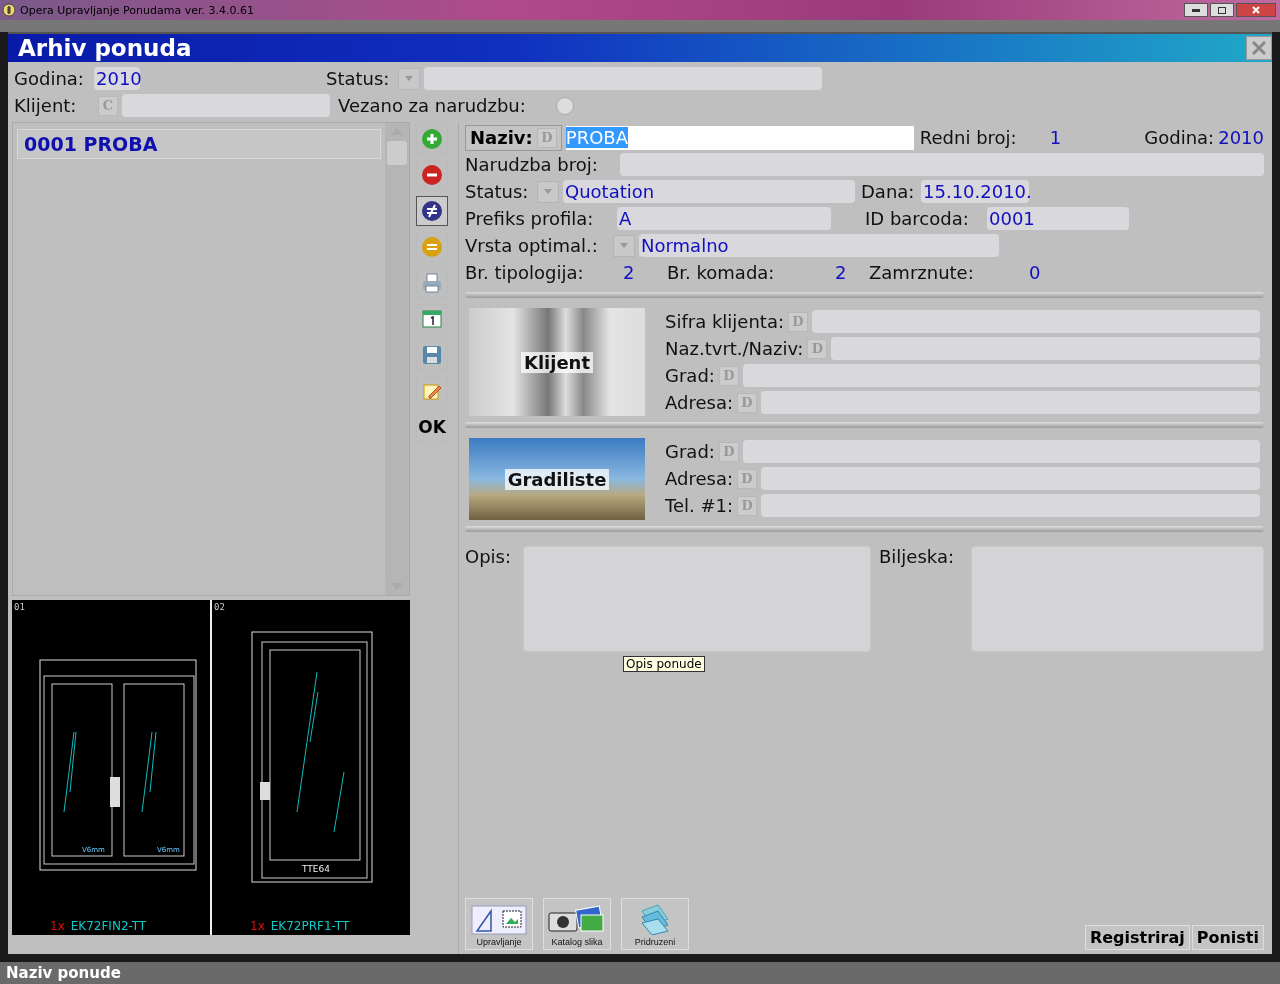 The height and width of the screenshot is (984, 1280). What do you see at coordinates (432, 105) in the screenshot?
I see `linked-order-label: Vezano za narudzbu:` at bounding box center [432, 105].